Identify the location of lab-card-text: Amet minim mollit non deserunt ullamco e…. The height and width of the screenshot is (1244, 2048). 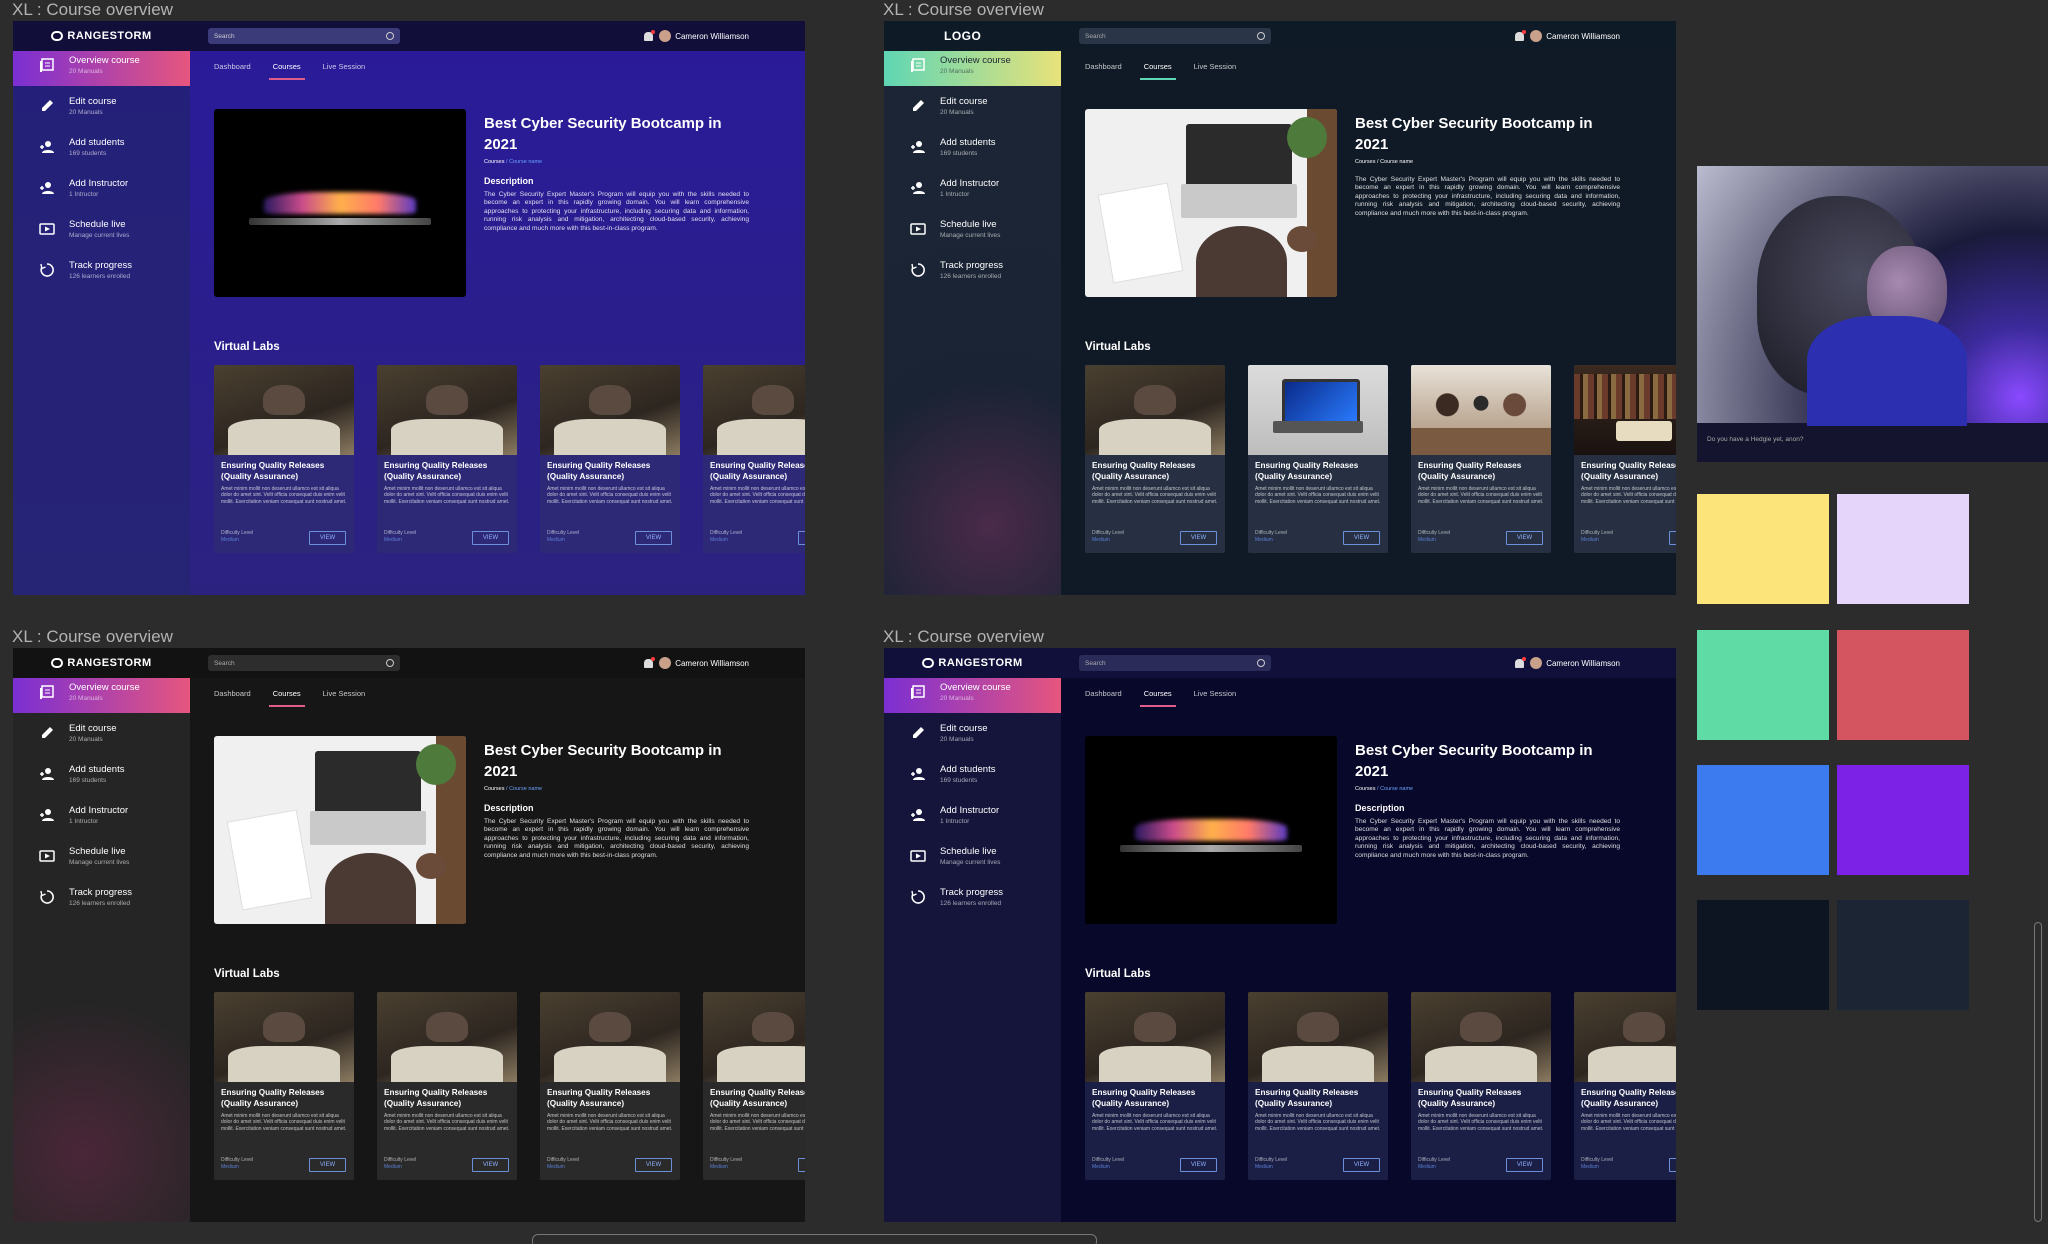
(610, 495).